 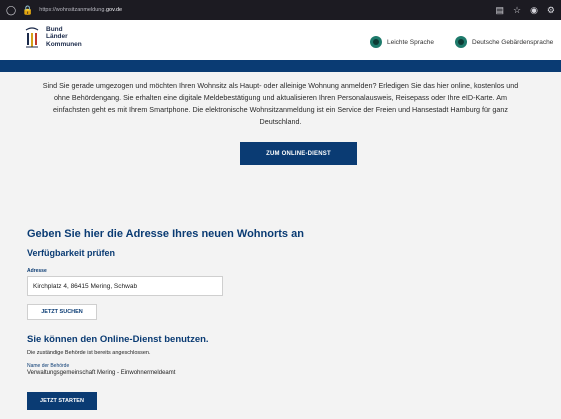 What do you see at coordinates (11, 10) in the screenshot?
I see `shield-icon: ◯` at bounding box center [11, 10].